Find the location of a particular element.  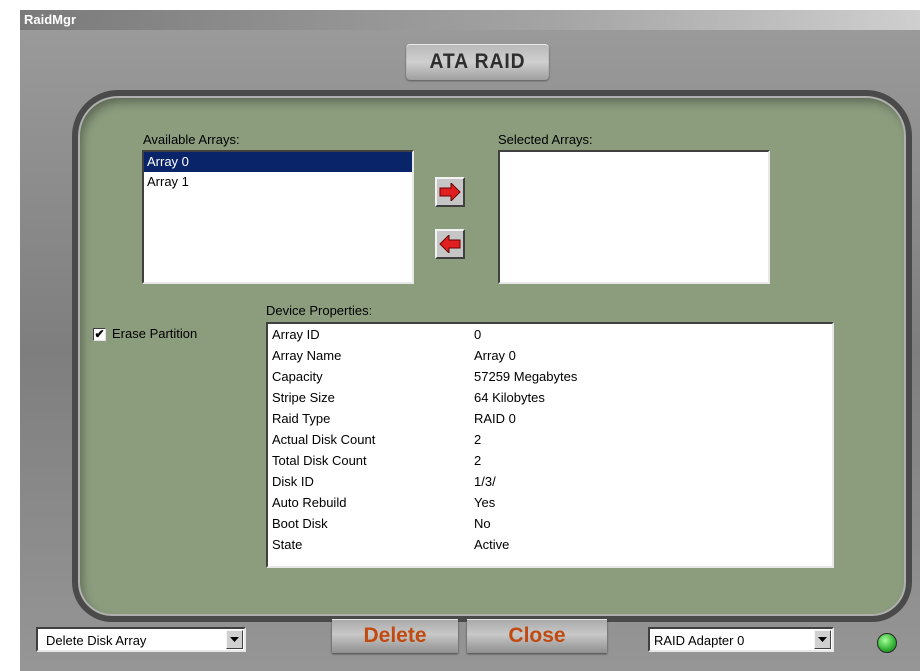

page-title: ATA RAID is located at coordinates (477, 62).